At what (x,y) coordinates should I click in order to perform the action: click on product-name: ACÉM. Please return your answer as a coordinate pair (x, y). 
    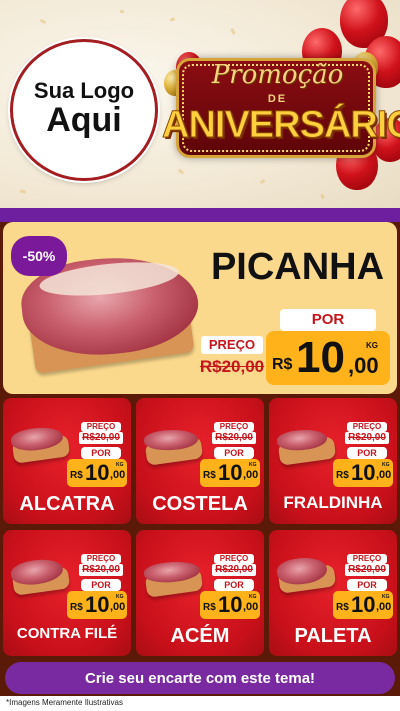
    Looking at the image, I should click on (200, 636).